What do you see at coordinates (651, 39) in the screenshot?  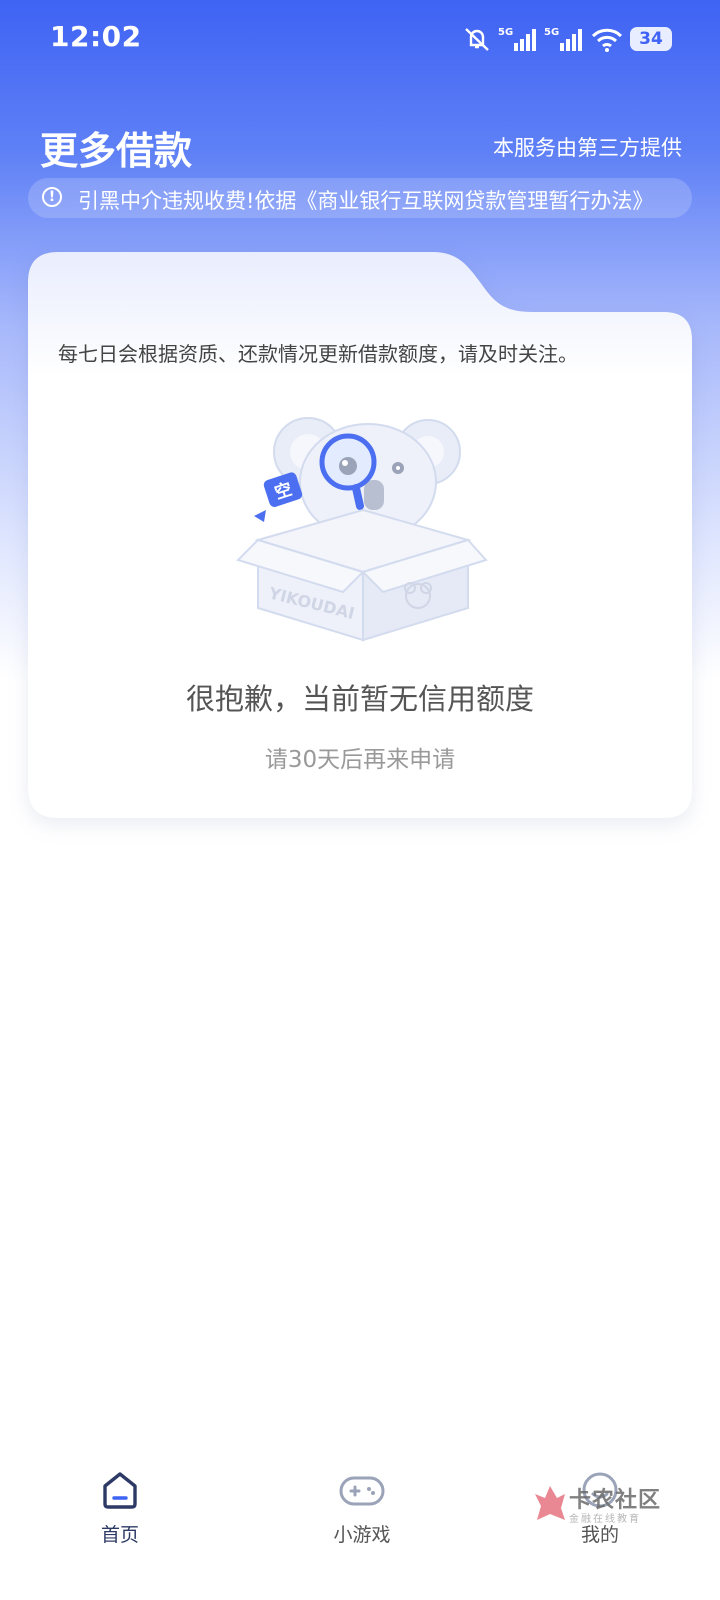 I see `battery-indicator: 34` at bounding box center [651, 39].